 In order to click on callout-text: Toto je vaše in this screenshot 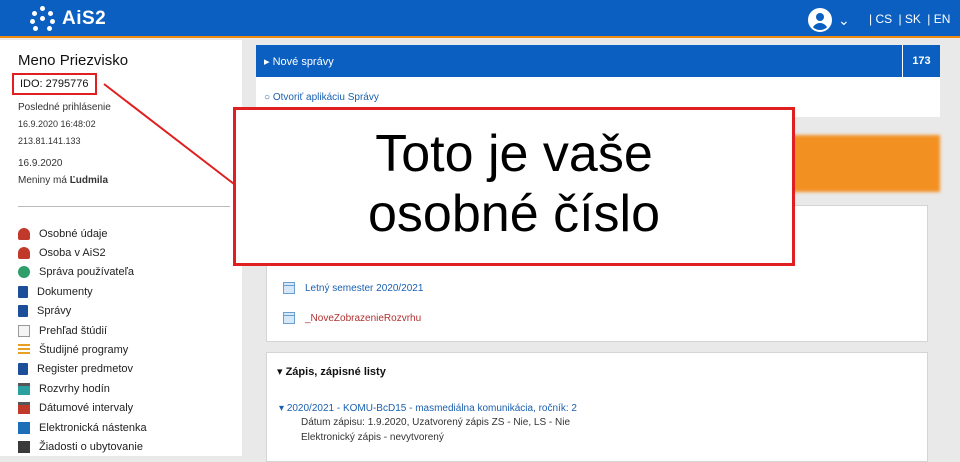, I will do `click(514, 154)`.